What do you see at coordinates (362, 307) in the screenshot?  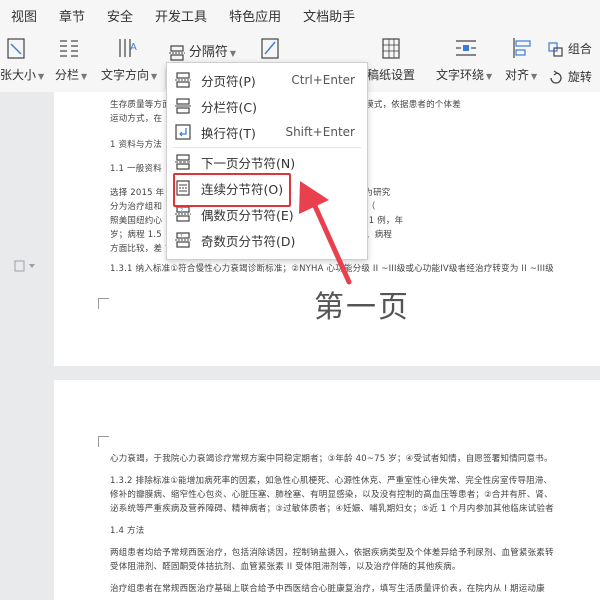 I see `page-label: 第一页` at bounding box center [362, 307].